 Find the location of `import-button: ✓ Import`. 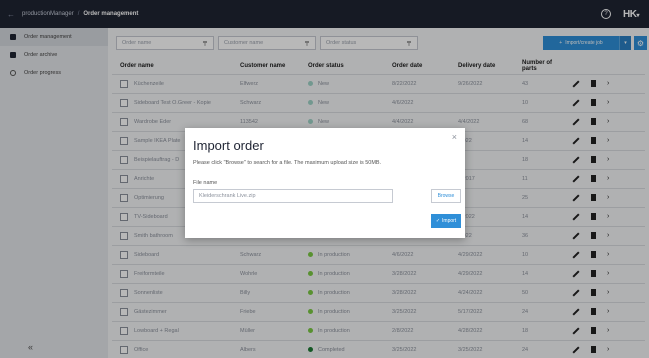

import-button: ✓ Import is located at coordinates (446, 221).